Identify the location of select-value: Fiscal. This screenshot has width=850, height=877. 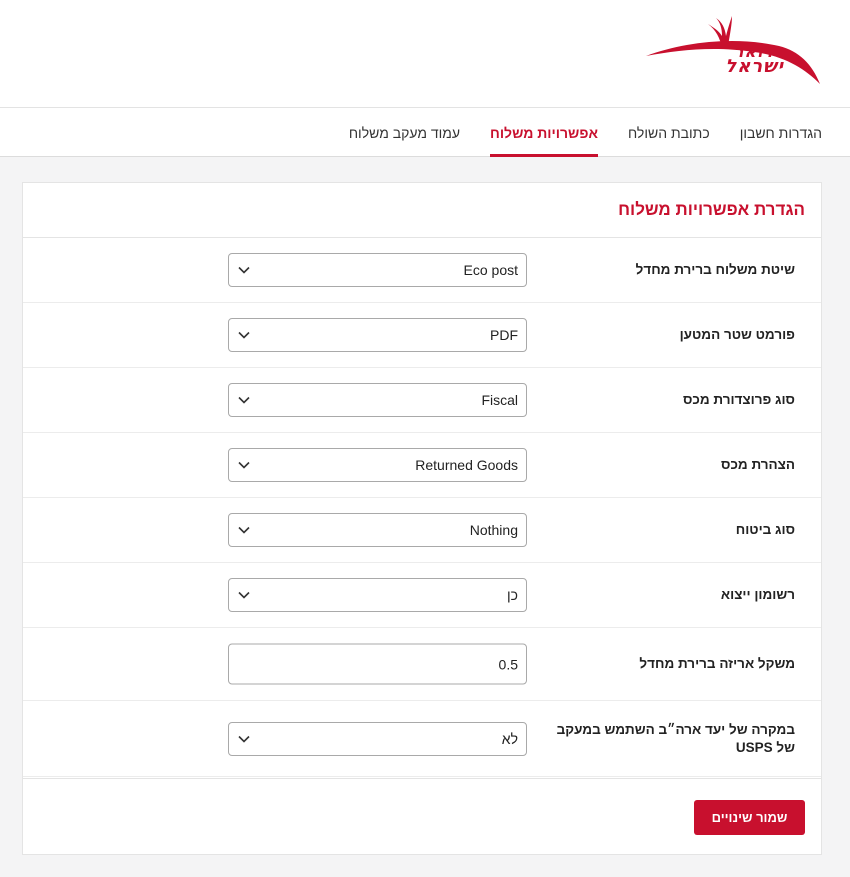
(499, 400).